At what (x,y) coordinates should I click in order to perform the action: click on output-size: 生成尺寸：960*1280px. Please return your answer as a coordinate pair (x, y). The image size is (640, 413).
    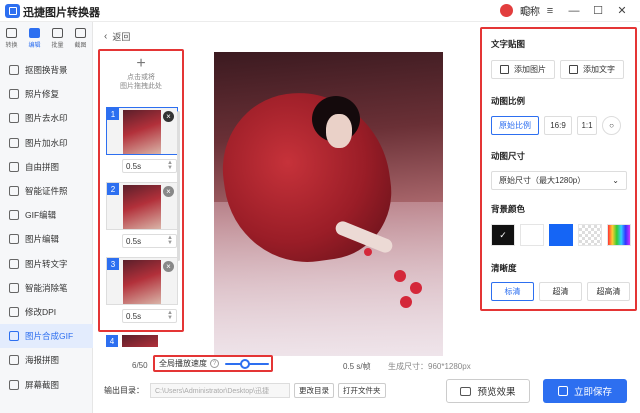
    Looking at the image, I should click on (429, 366).